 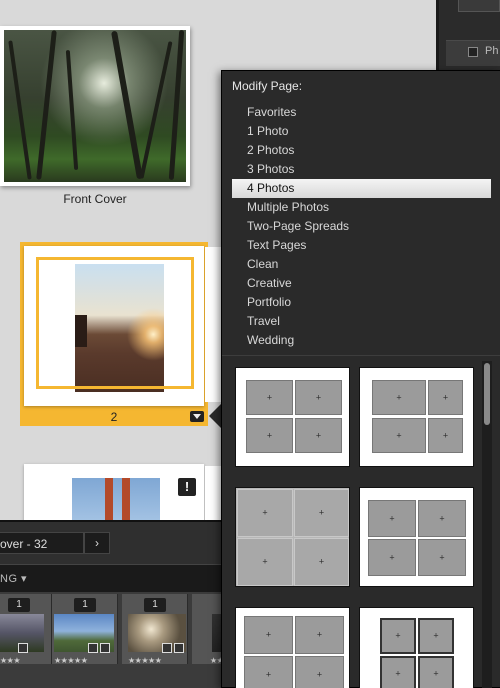 What do you see at coordinates (361, 355) in the screenshot?
I see `menu-divider` at bounding box center [361, 355].